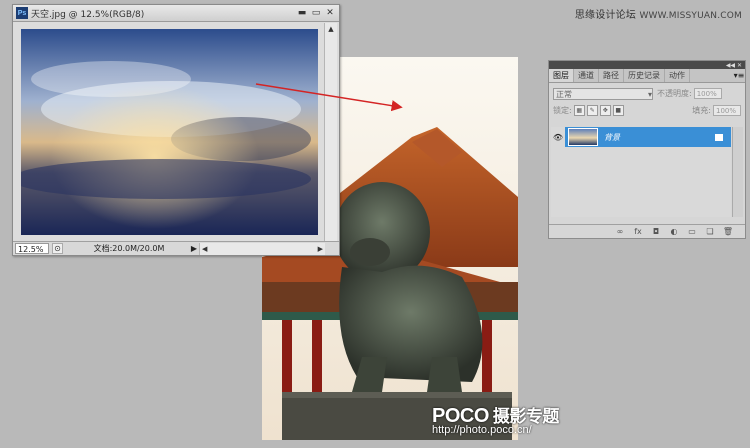 The width and height of the screenshot is (750, 448). I want to click on tab-channels: 通道, so click(586, 75).